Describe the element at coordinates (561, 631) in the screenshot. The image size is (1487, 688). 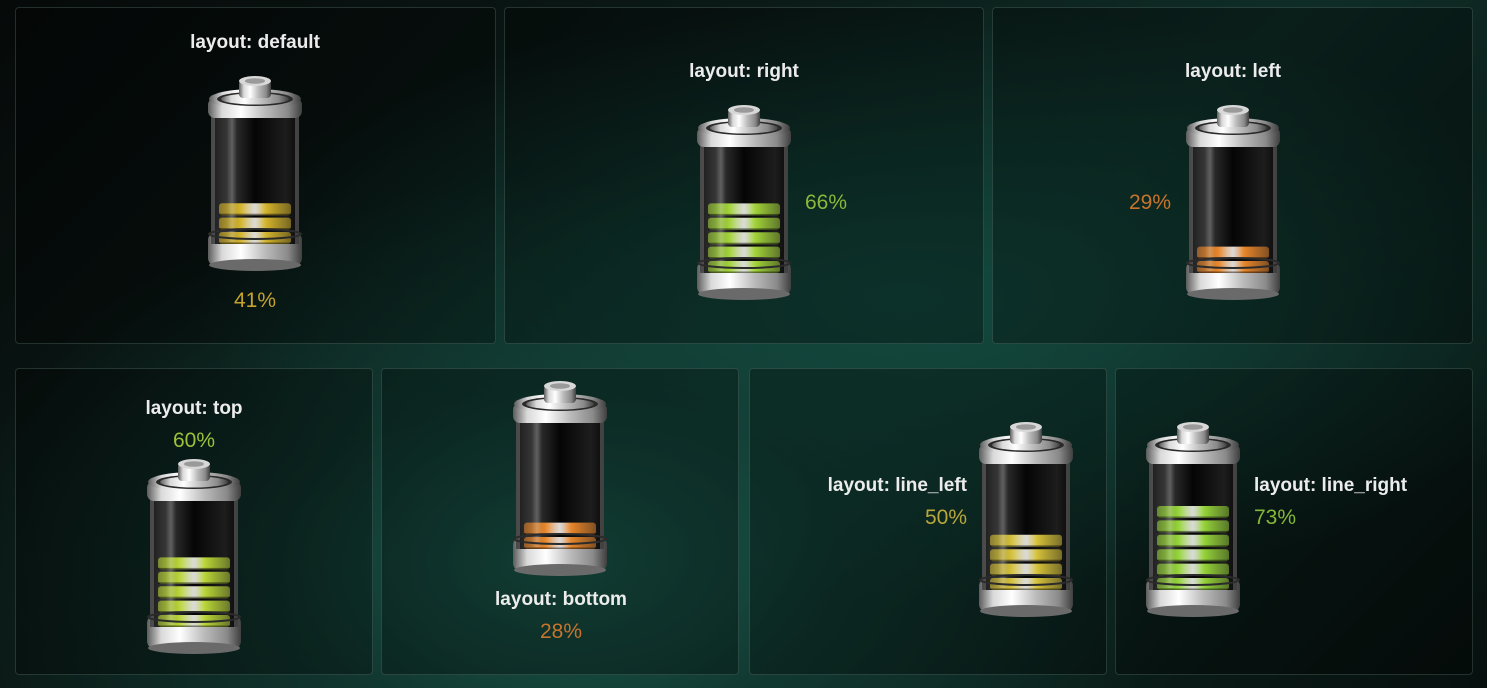
I see `battery-percent: 28%` at that location.